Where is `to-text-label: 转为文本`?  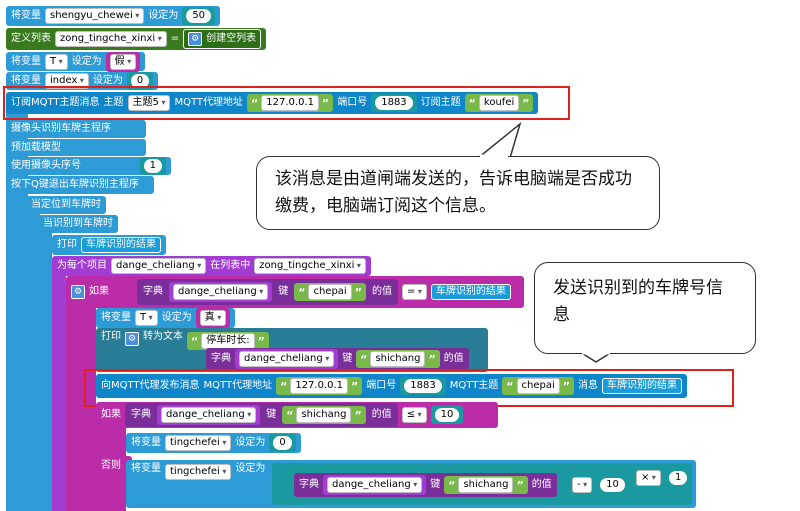
to-text-label: 转为文本 is located at coordinates (163, 336).